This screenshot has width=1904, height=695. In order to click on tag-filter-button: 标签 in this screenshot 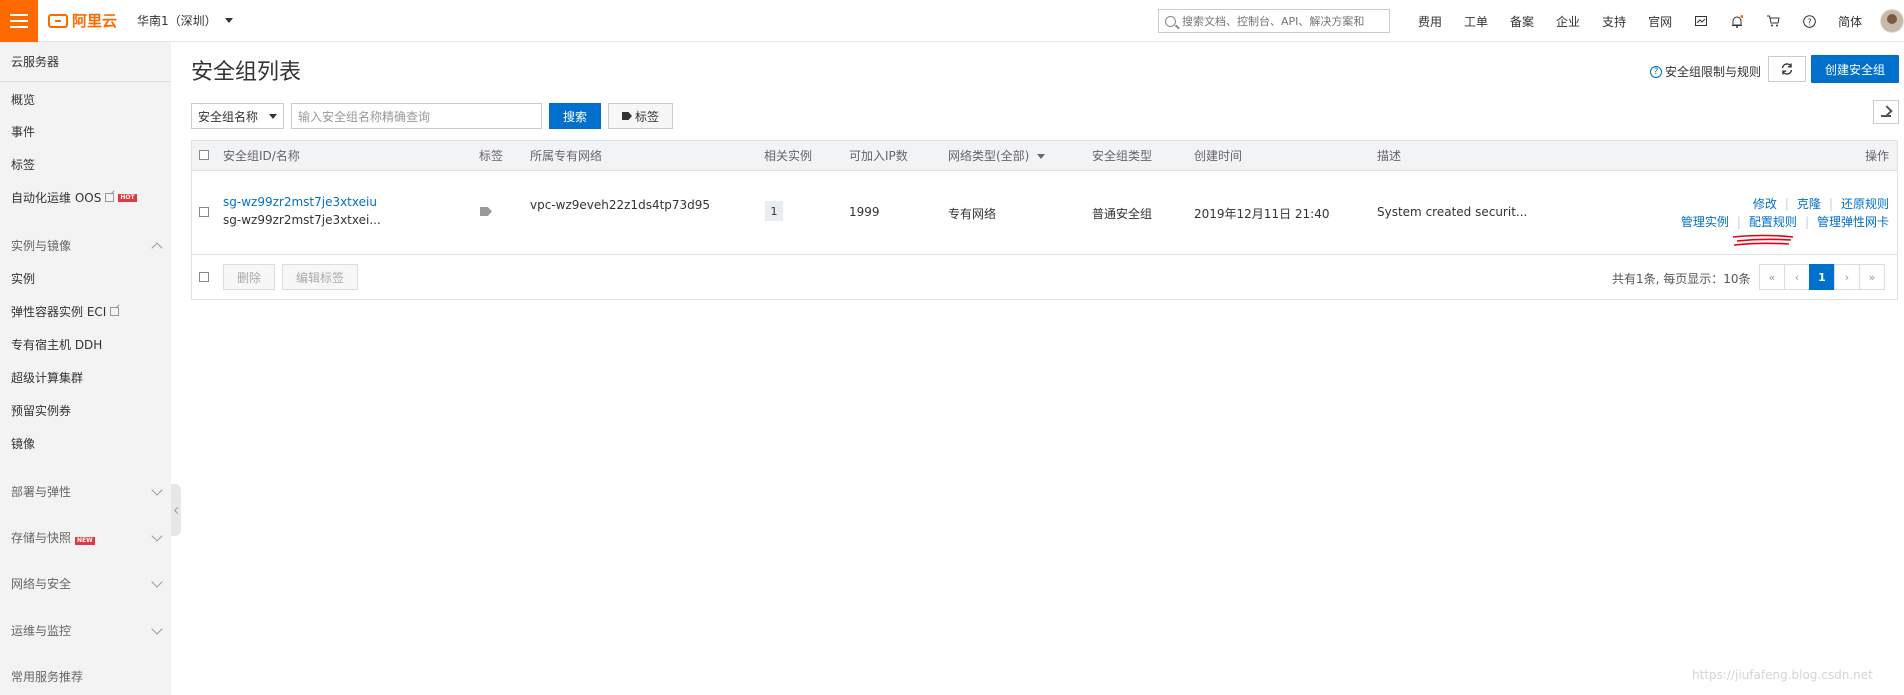, I will do `click(640, 116)`.